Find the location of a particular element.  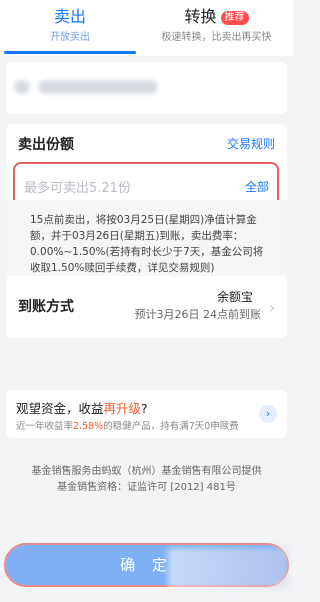

promo-title-prefix: 观望资金，收益 is located at coordinates (60, 408).